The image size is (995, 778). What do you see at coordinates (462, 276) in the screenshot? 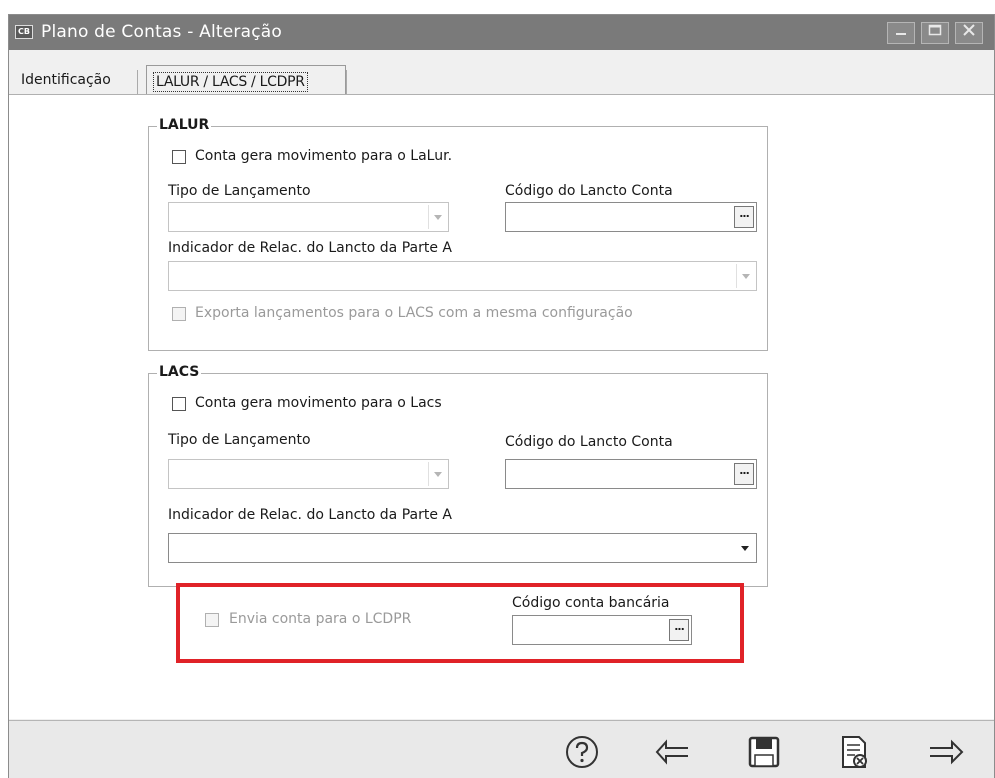
I see `lalur-indicador-select` at bounding box center [462, 276].